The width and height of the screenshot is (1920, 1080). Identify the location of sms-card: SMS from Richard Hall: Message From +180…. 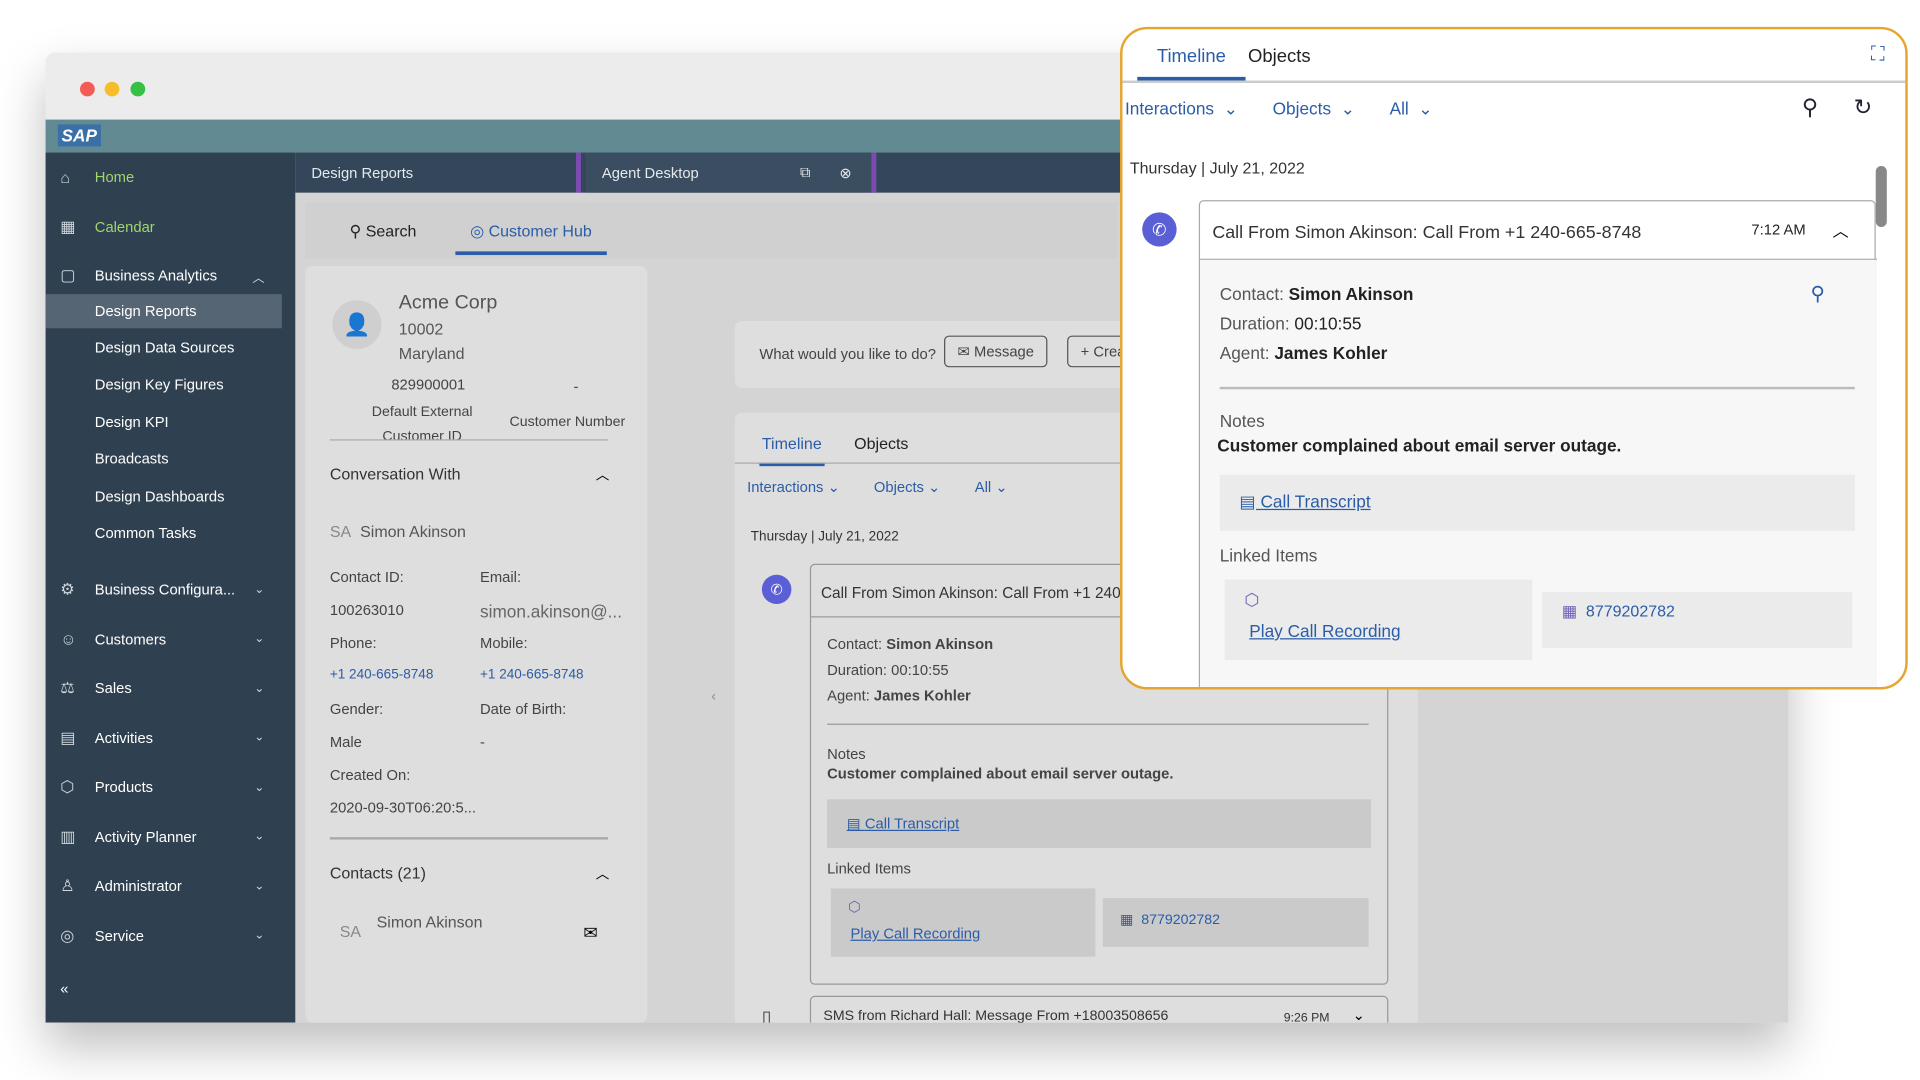
(1099, 1009).